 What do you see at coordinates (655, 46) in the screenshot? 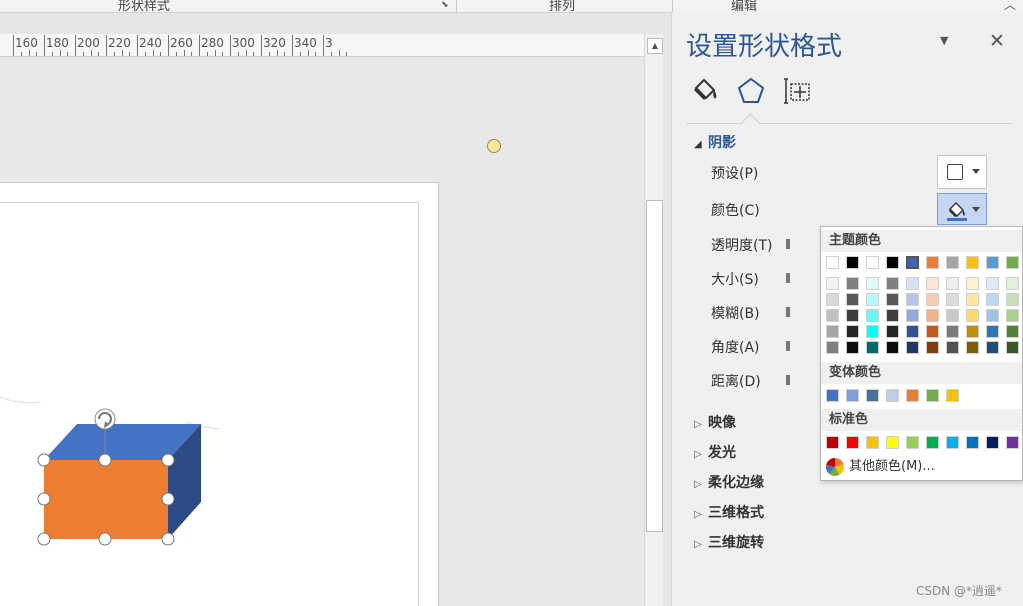
I see `scroll-up-icon: ▲` at bounding box center [655, 46].